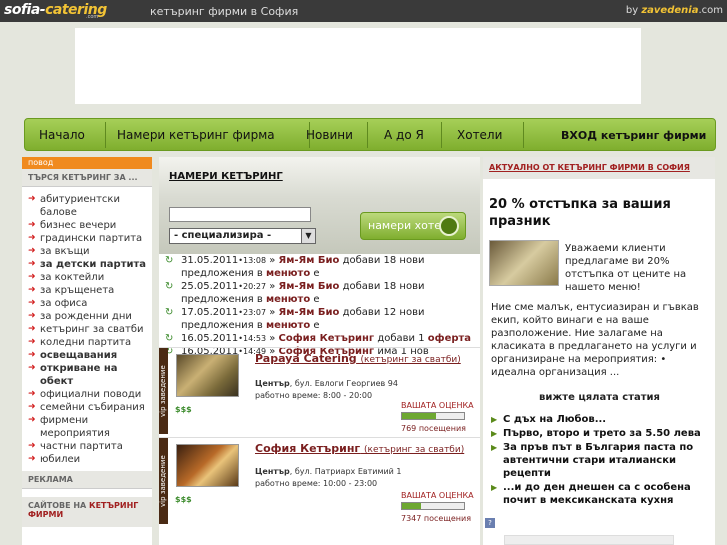  I want to click on sites-prefix: САЙТОВЕ НА, so click(59, 505).